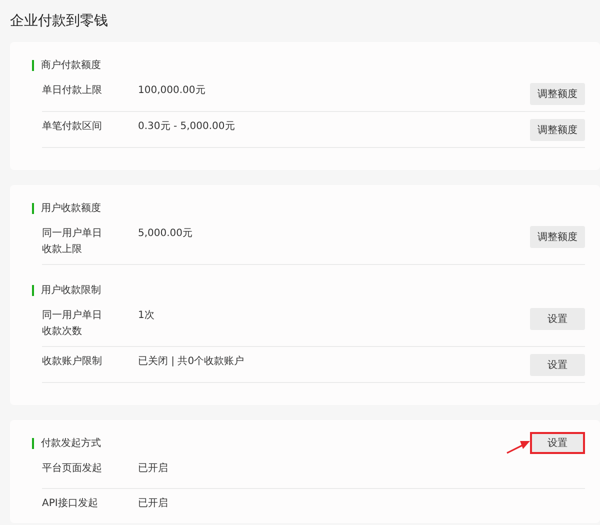 Image resolution: width=600 pixels, height=525 pixels. What do you see at coordinates (72, 323) in the screenshot?
I see `row-label: 同一用户单日收款次数` at bounding box center [72, 323].